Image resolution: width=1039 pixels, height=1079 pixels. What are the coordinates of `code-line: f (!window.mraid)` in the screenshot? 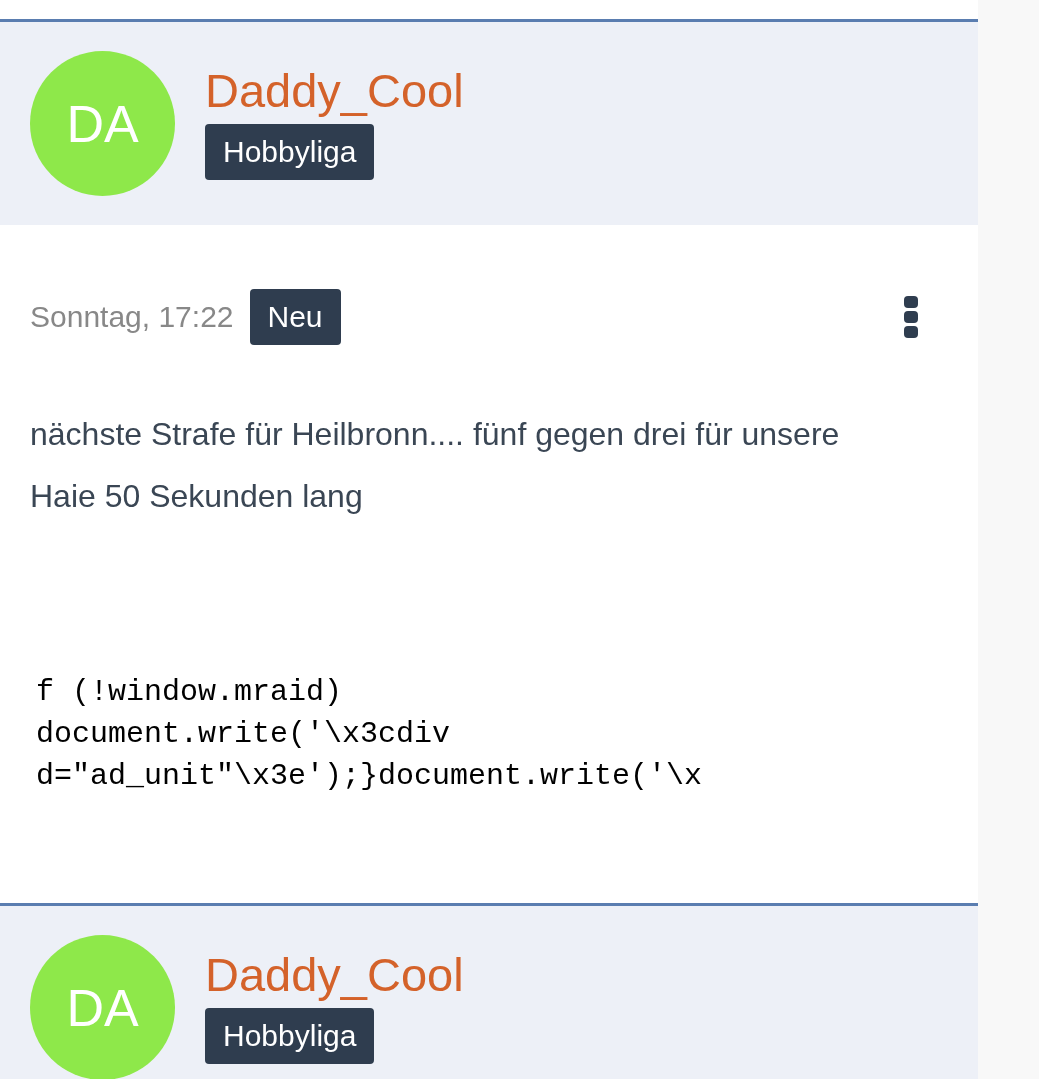 It's located at (190, 692).